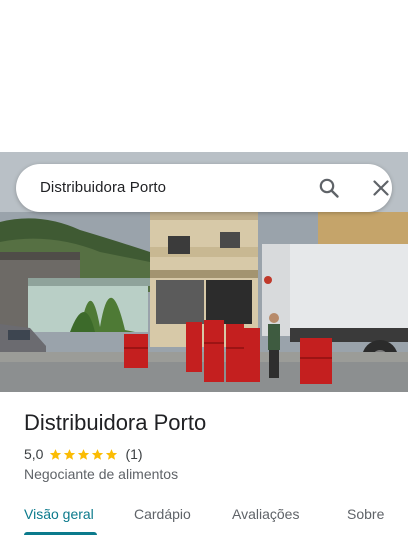 The image size is (408, 544). Describe the element at coordinates (103, 187) in the screenshot. I see `search-input: Distribuidora Porto` at that location.